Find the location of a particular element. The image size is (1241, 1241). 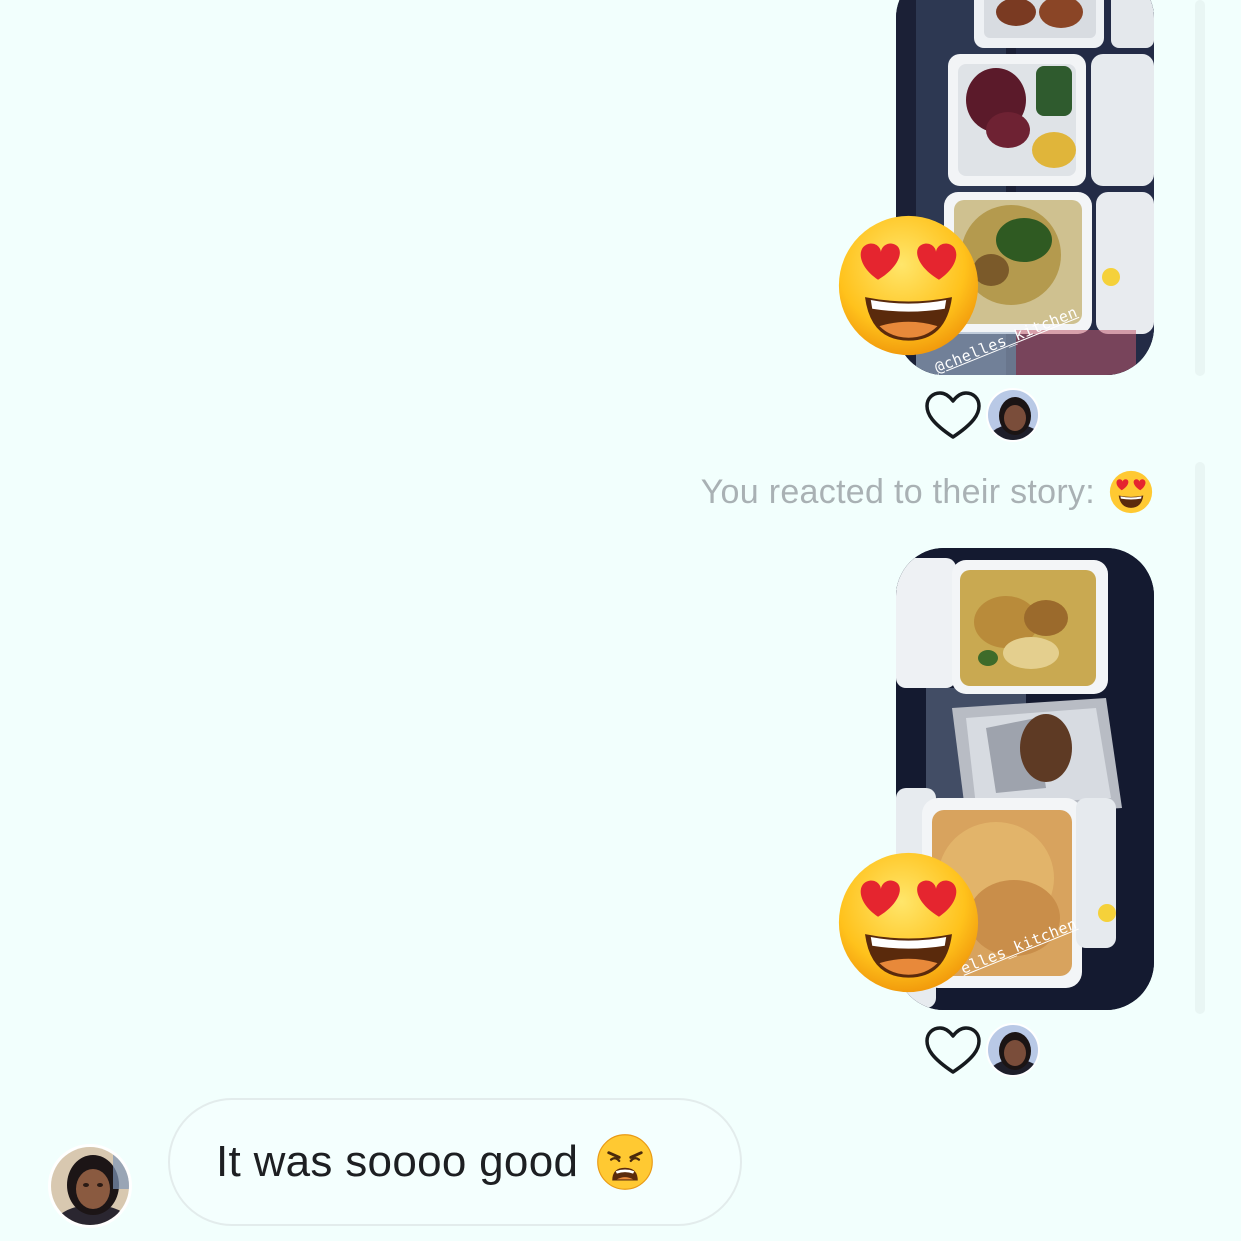

story-2-reactions is located at coordinates (982, 1051).